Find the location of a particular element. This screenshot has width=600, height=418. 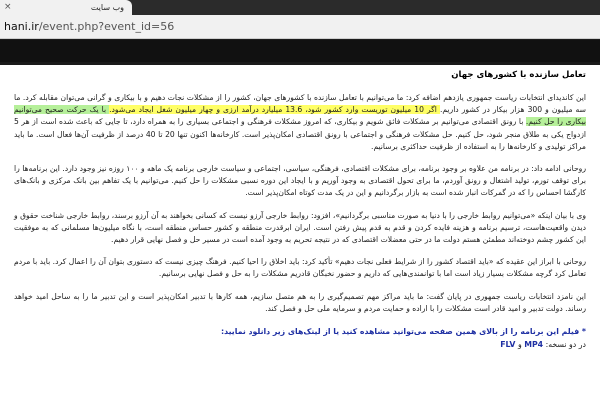

close-icon: × is located at coordinates (8, 7).